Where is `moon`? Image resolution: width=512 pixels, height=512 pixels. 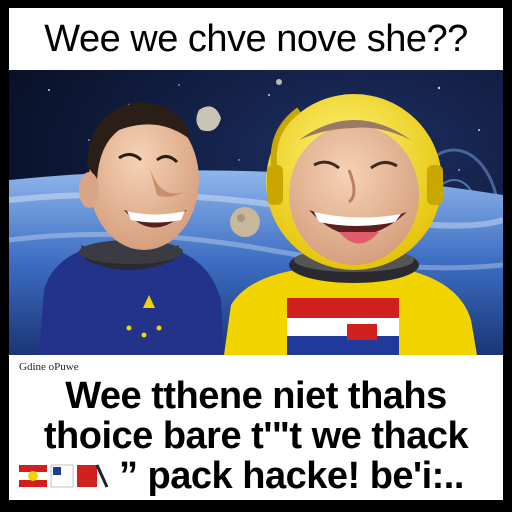
moon is located at coordinates (245, 222).